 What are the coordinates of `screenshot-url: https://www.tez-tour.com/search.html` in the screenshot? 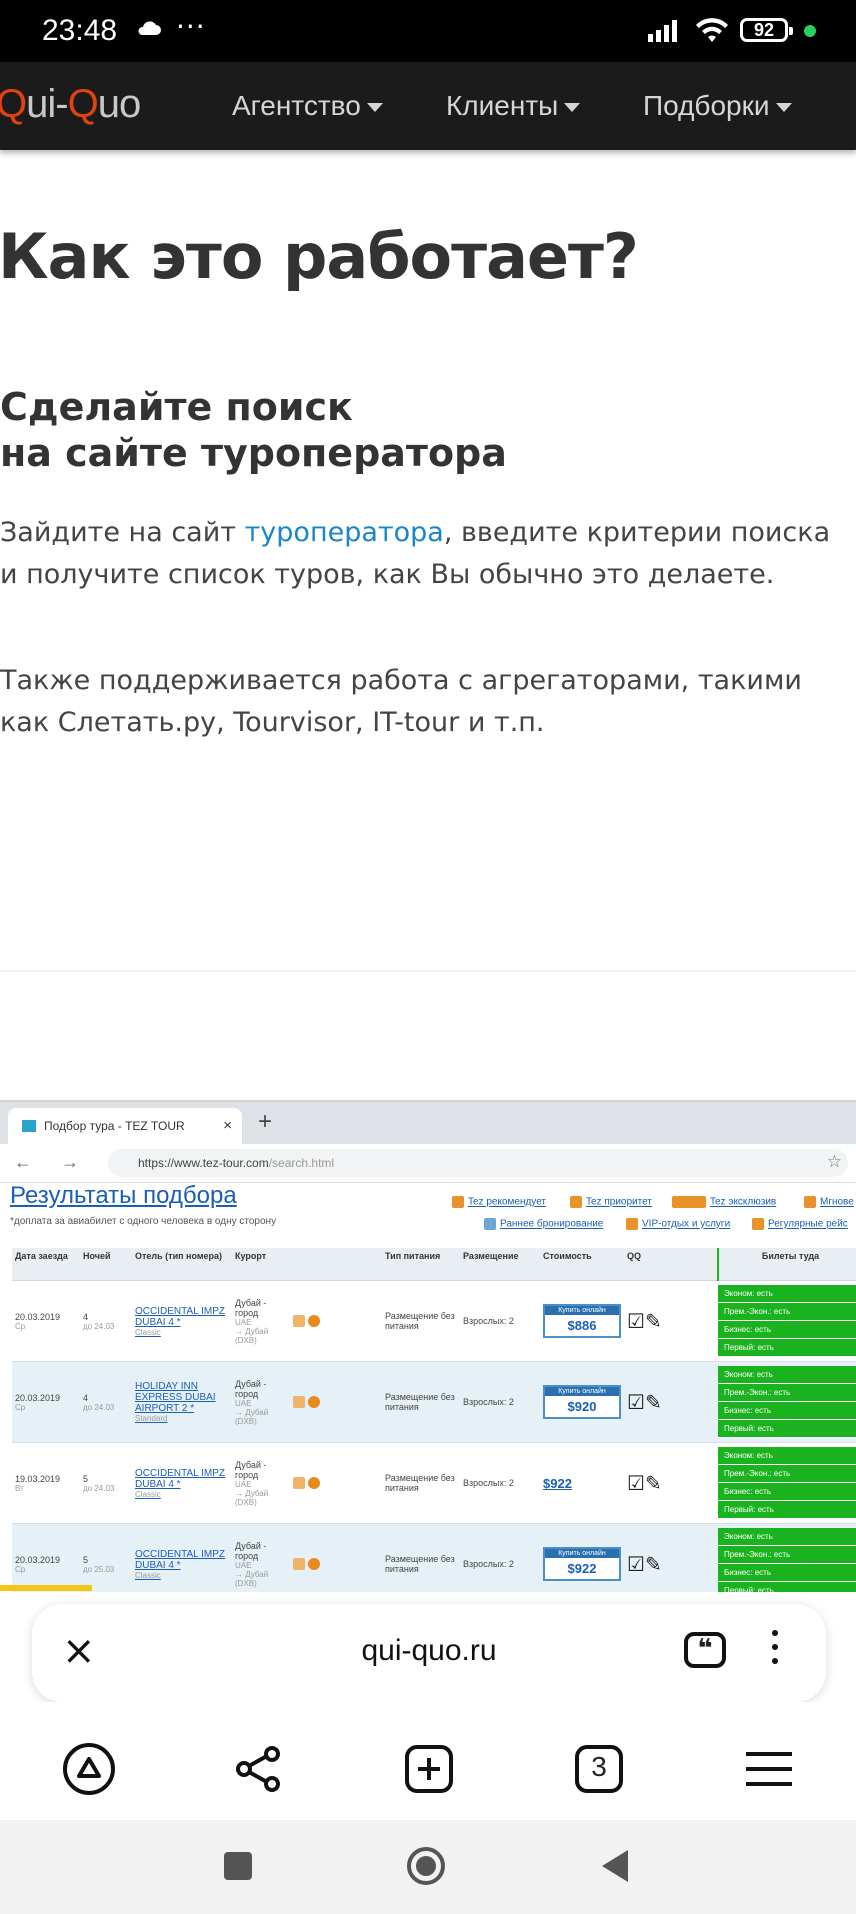 It's located at (478, 1163).